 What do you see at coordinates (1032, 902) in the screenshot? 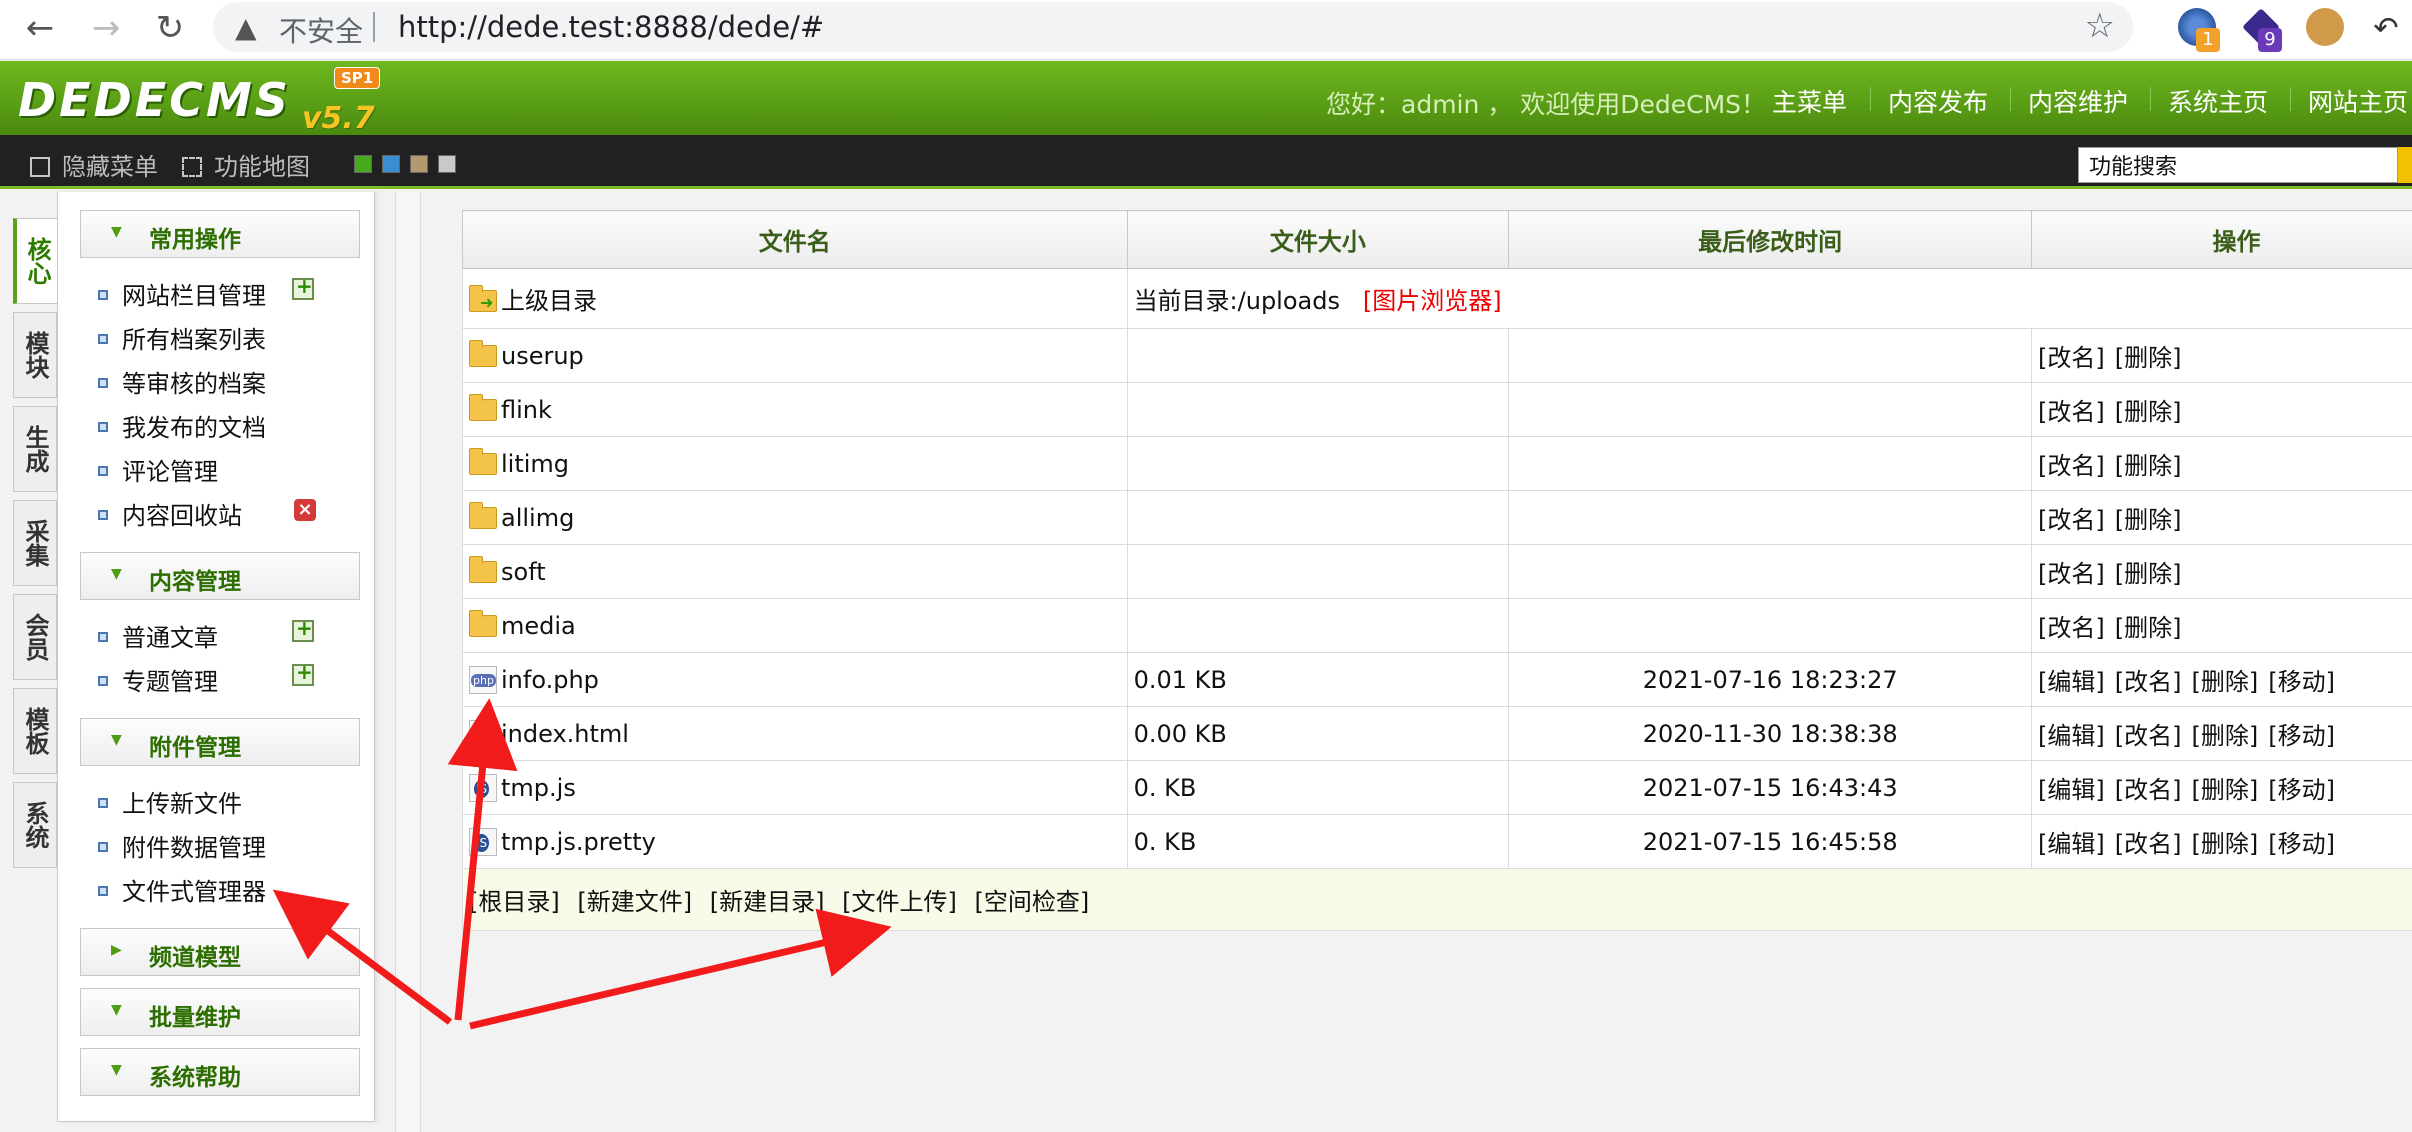
I see `space-check-link: [空间检查]` at bounding box center [1032, 902].